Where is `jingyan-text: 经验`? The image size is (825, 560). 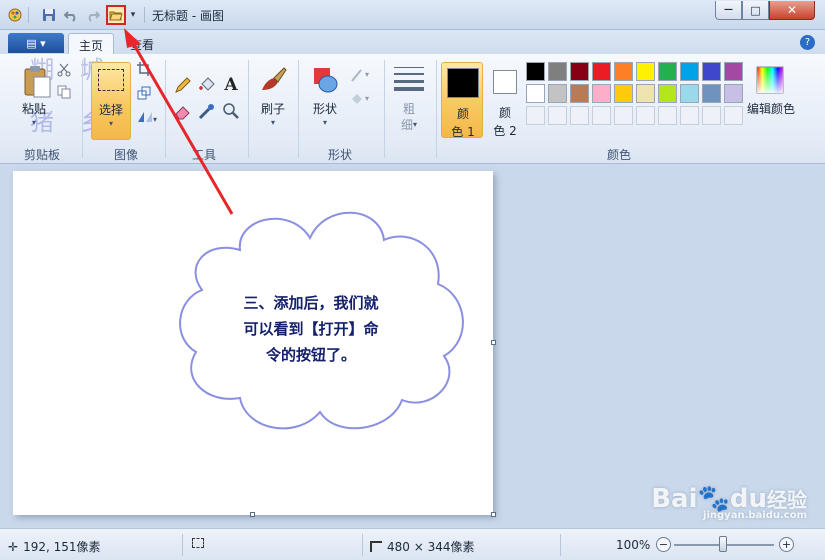
jingyan-text: 经验 is located at coordinates (787, 500).